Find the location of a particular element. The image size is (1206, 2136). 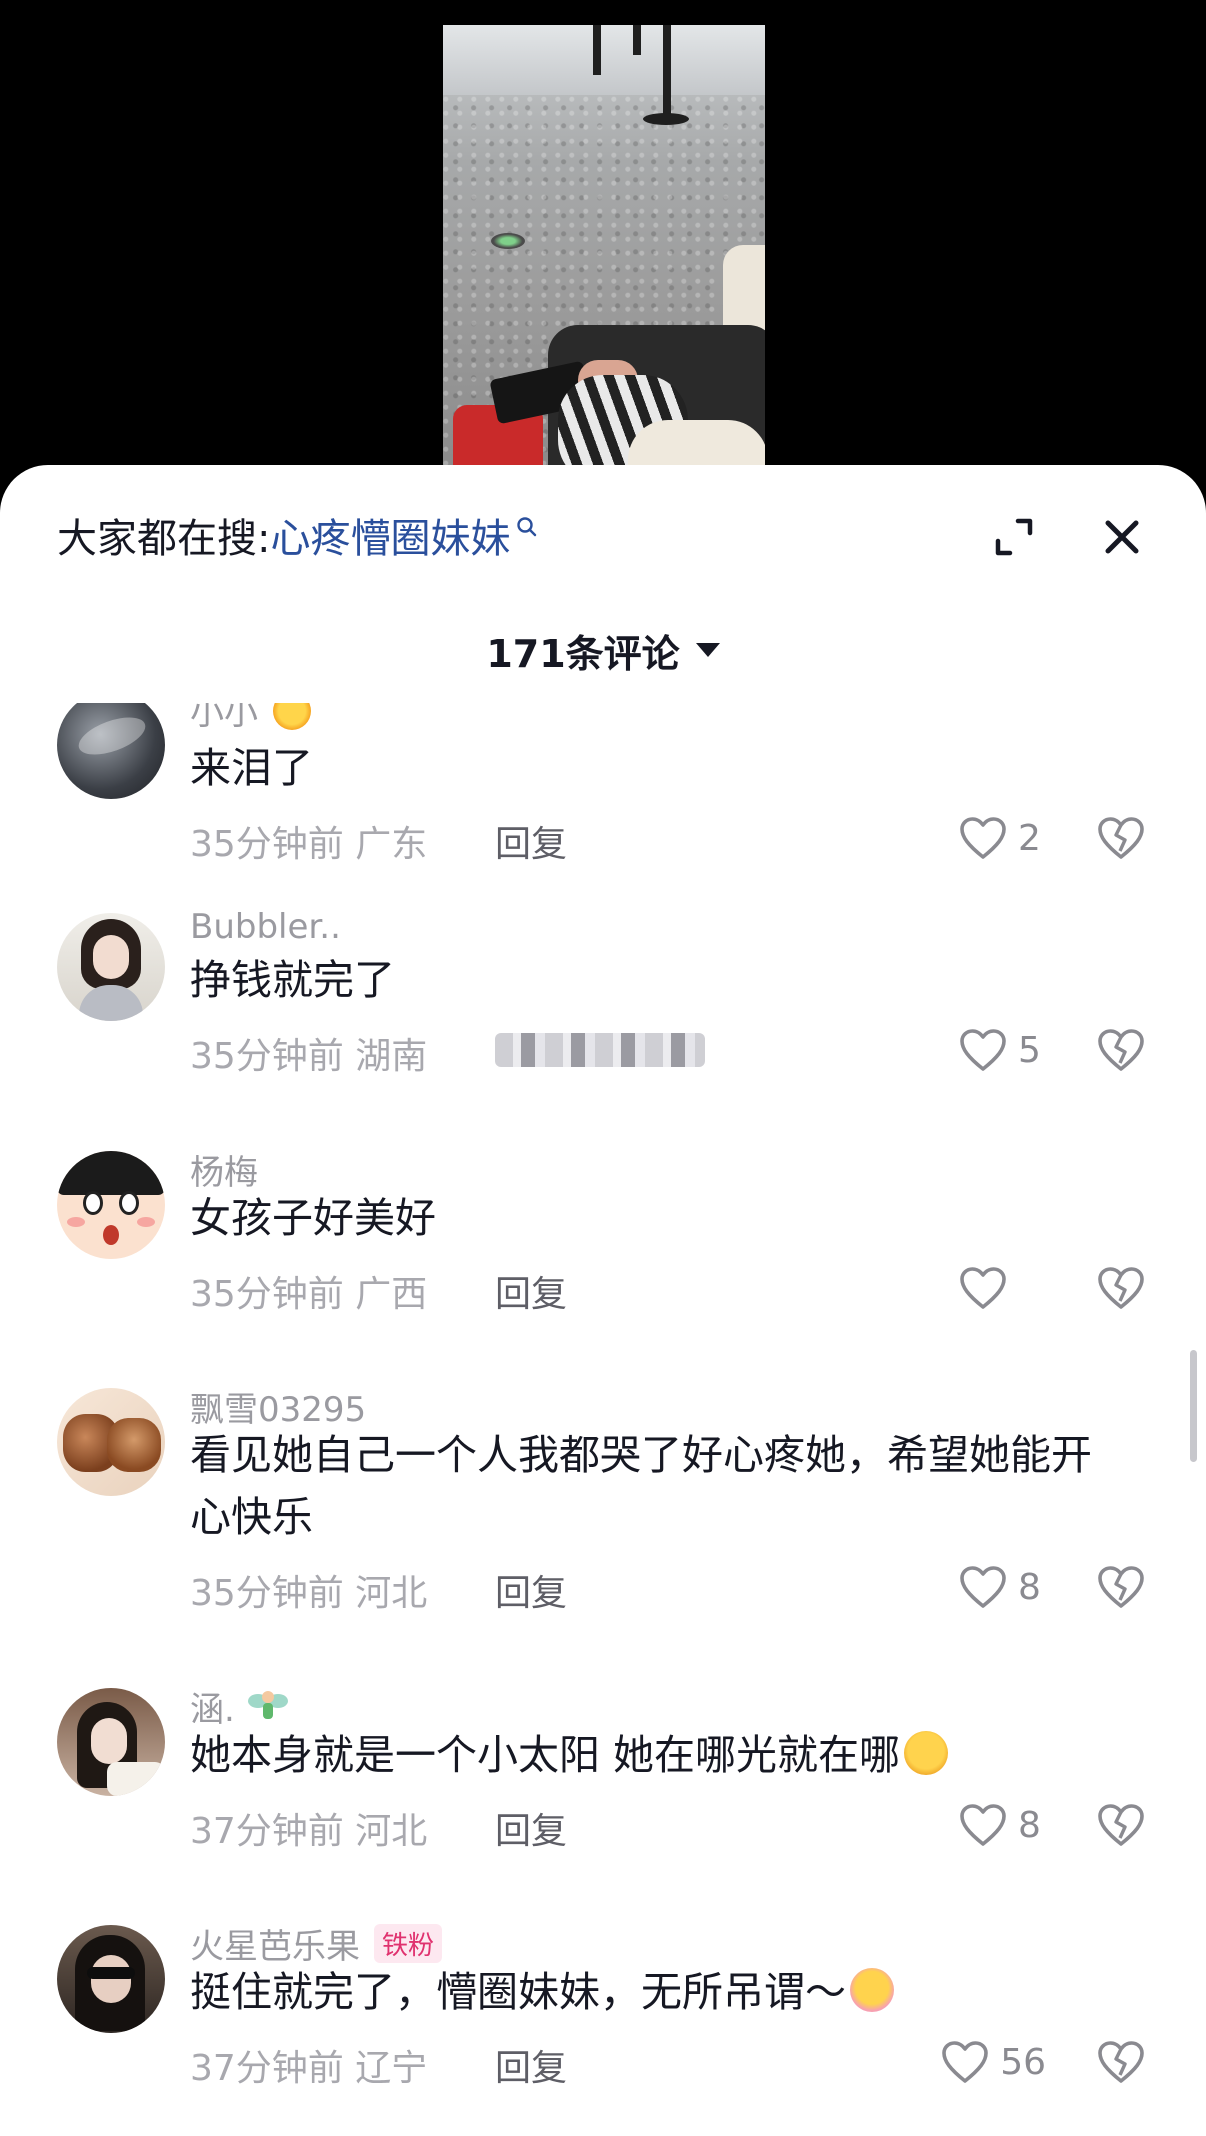

comment-text: 挣钱就完了 is located at coordinates (292, 980).